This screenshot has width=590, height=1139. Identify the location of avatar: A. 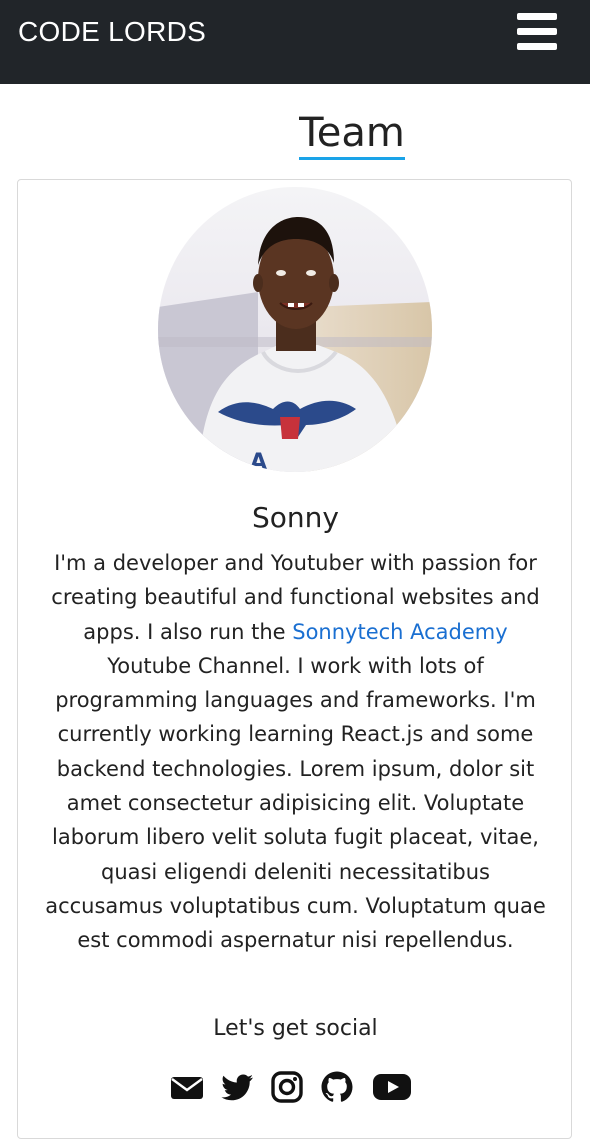
(295, 329).